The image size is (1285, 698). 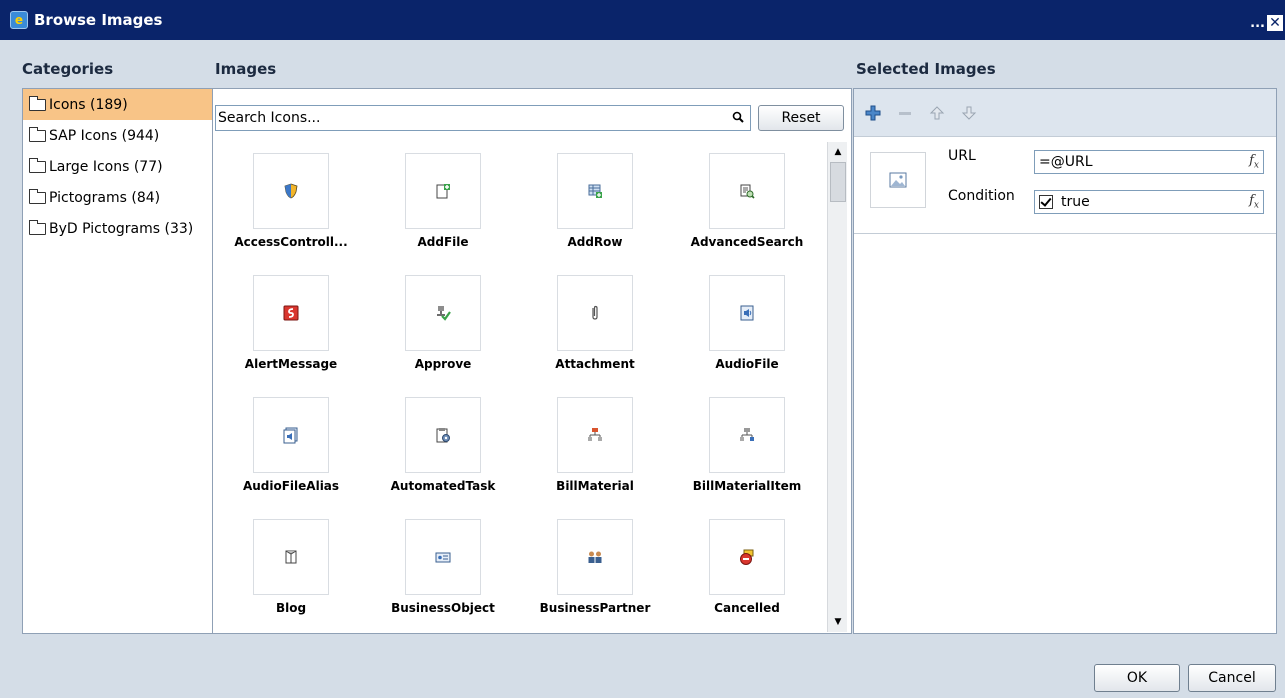 I want to click on icon-item-billmaterial: BillMaterial, so click(x=595, y=457).